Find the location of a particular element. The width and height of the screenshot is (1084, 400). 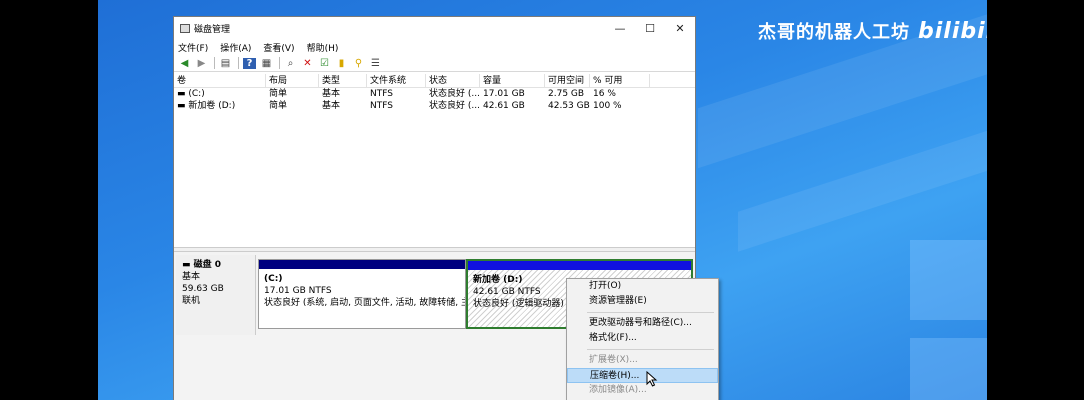

volume-name: ▬ 新加卷 (D:) is located at coordinates (220, 106).